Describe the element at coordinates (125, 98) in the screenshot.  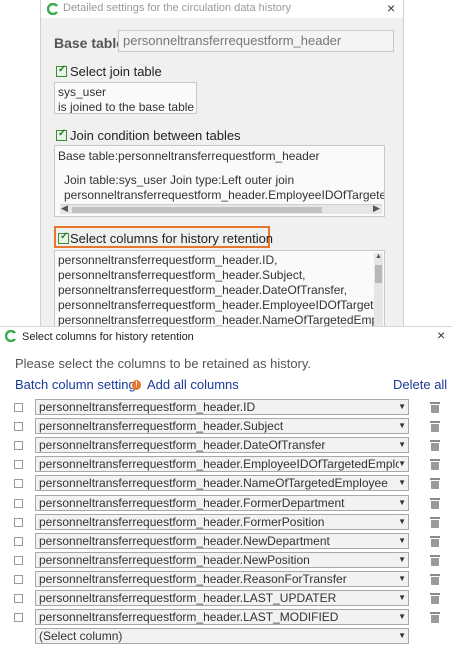
I see `join-table-box: sys_user is joined to the base table` at that location.